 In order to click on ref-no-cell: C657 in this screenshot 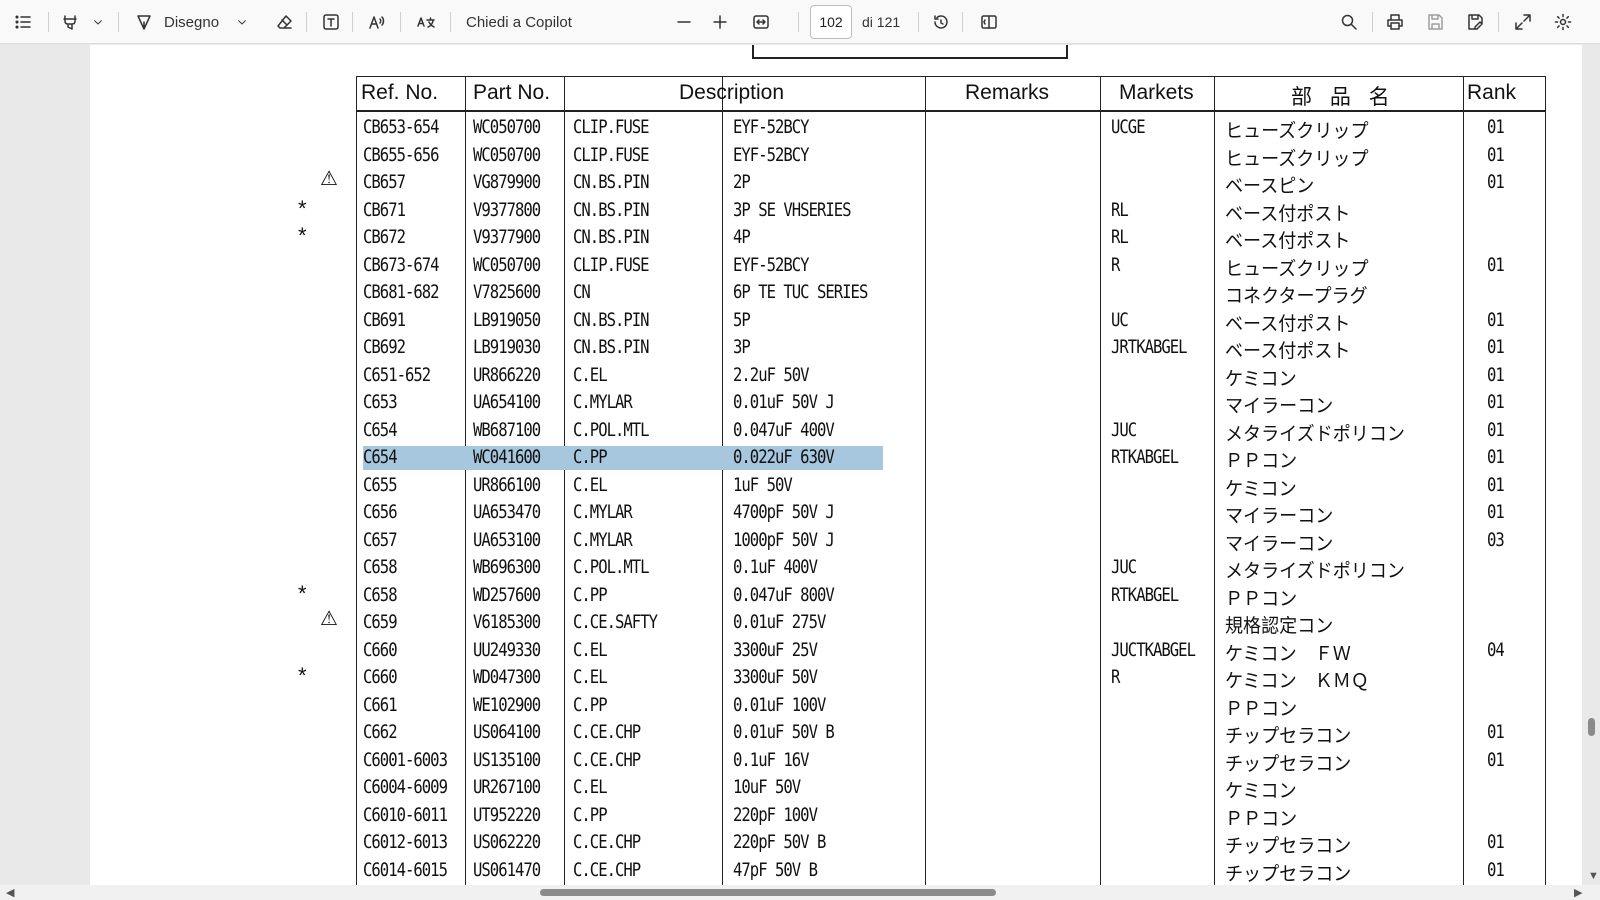, I will do `click(380, 539)`.